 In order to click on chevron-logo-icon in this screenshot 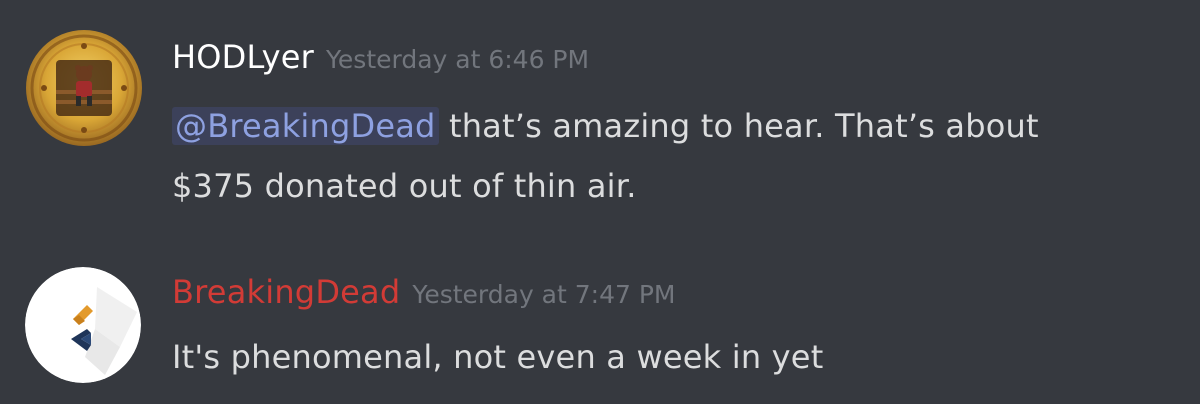, I will do `click(83, 325)`.